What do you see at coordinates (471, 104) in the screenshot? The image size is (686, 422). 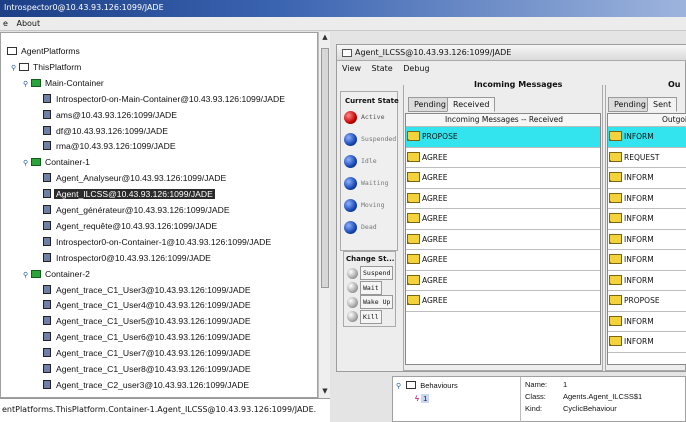 I see `tab-incoming-received: Received` at bounding box center [471, 104].